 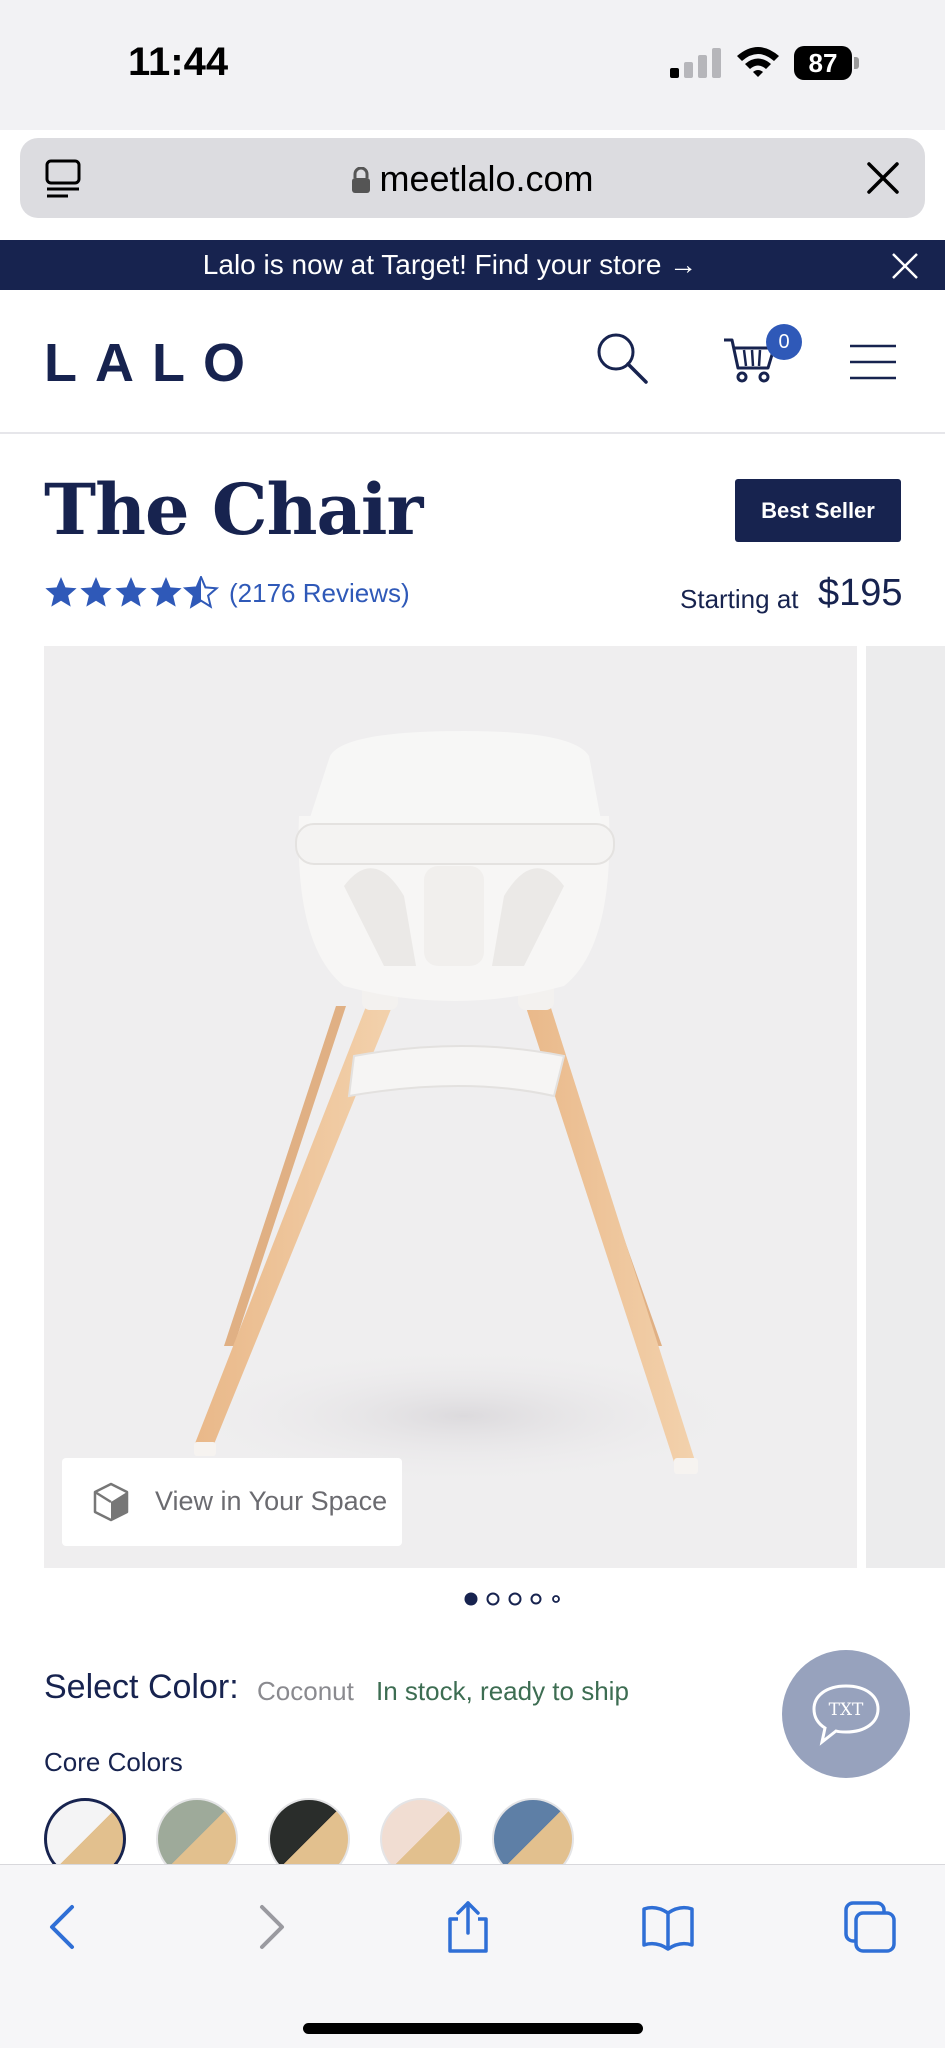 I want to click on gallery-pagination, so click(x=515, y=1599).